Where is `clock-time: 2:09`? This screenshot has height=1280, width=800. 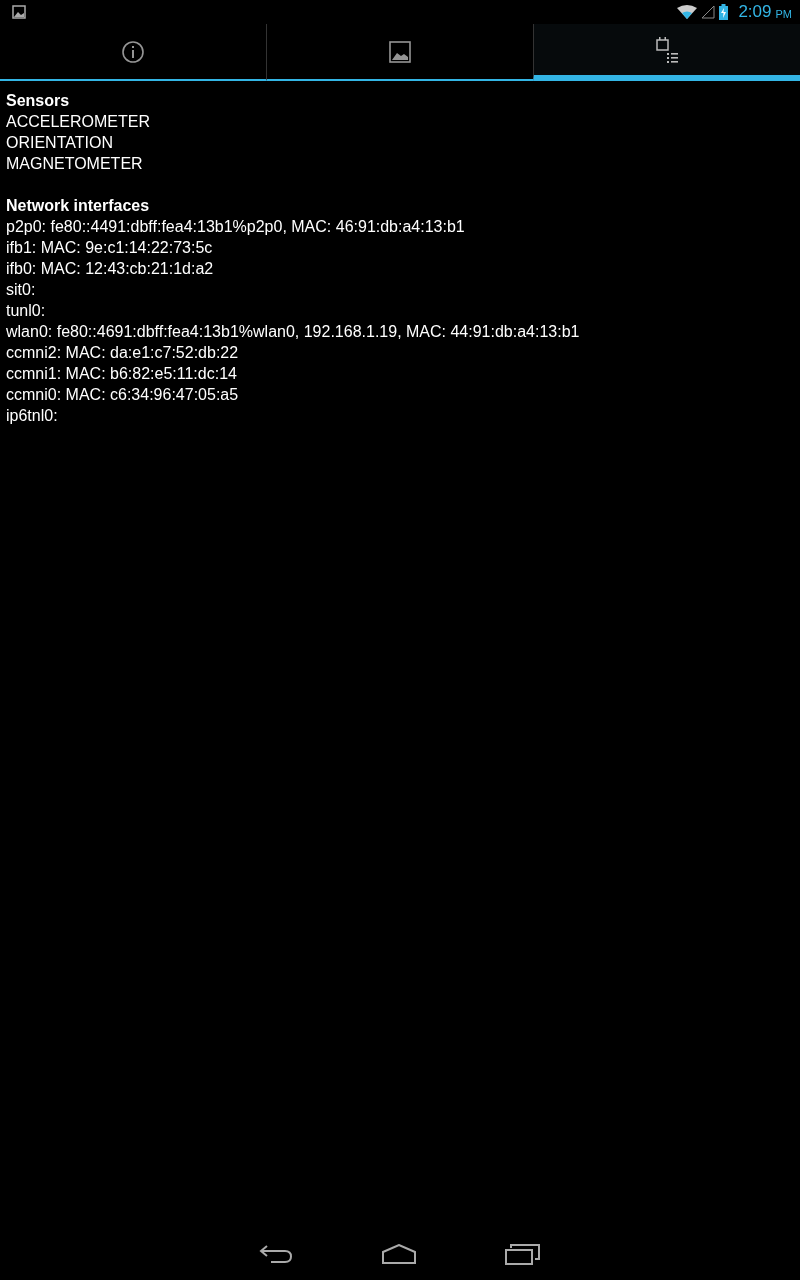
clock-time: 2:09 is located at coordinates (755, 12).